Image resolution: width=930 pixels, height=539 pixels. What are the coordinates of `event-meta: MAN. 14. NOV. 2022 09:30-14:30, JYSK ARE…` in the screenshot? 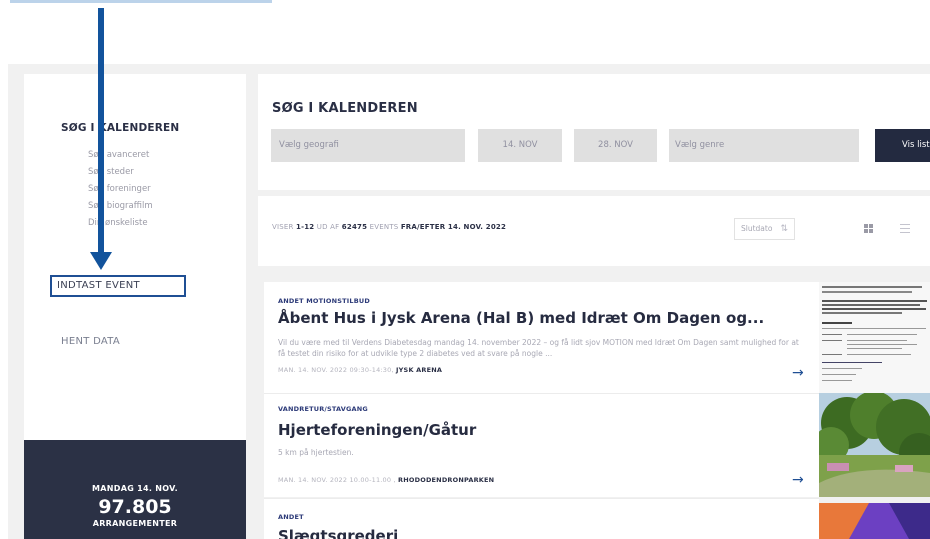 It's located at (360, 370).